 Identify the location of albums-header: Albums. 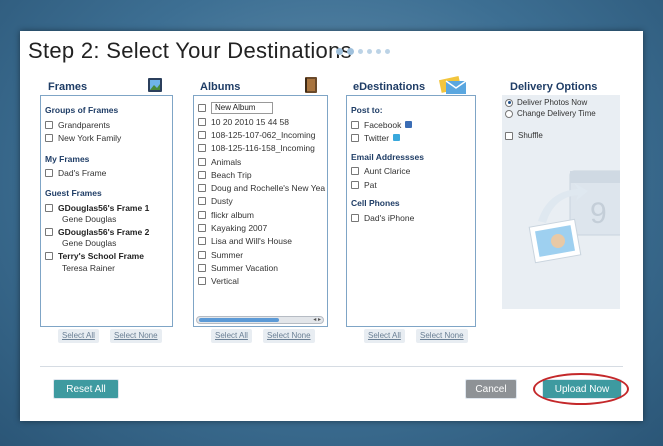
(220, 87).